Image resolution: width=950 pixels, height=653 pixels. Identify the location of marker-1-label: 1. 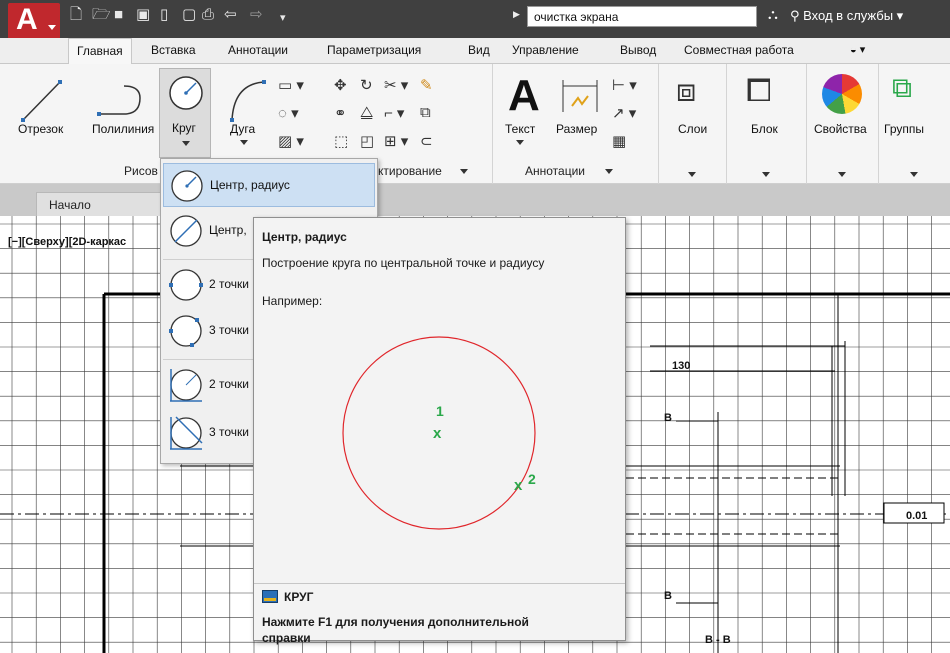
(440, 411).